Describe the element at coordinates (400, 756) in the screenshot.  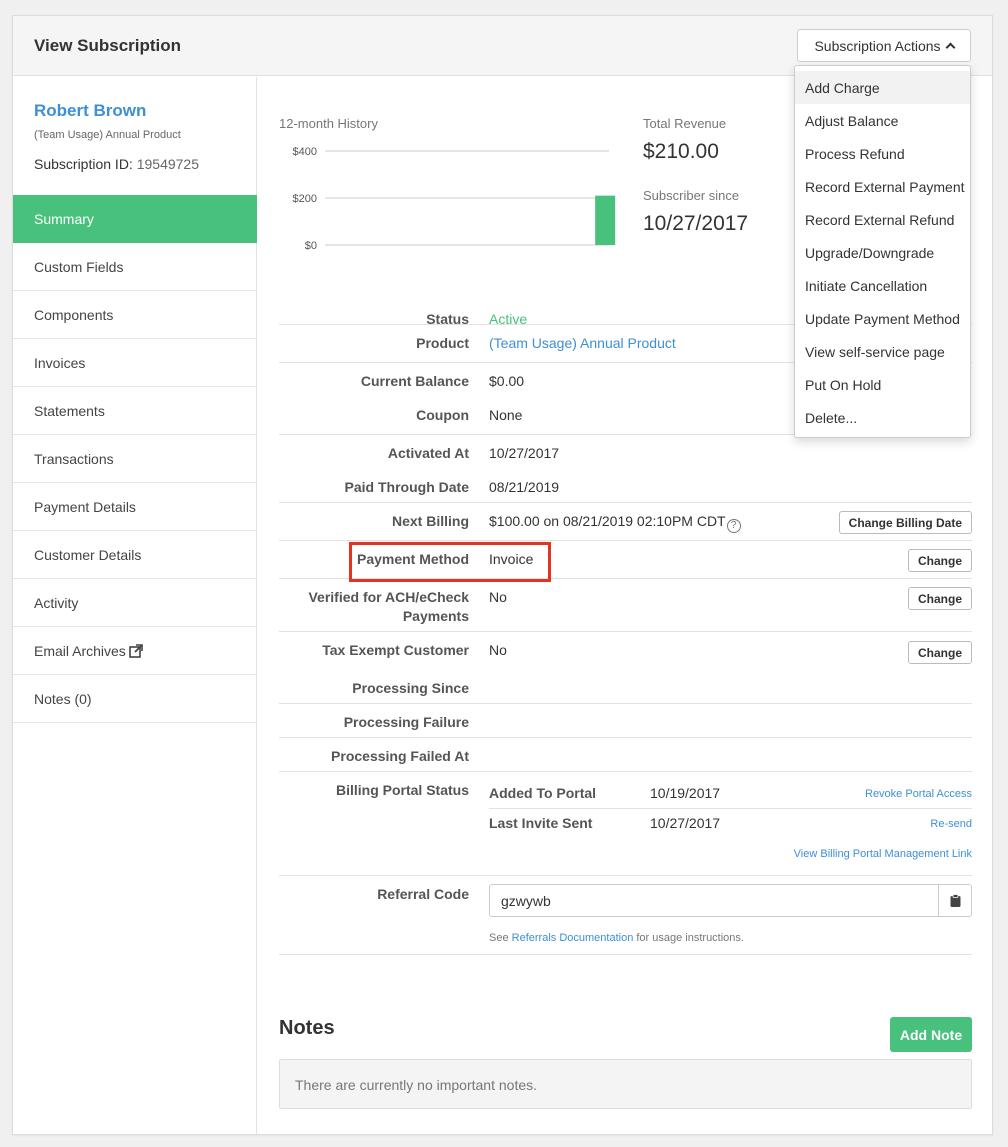
I see `processing-failed-at-label: Processing Failed At` at that location.